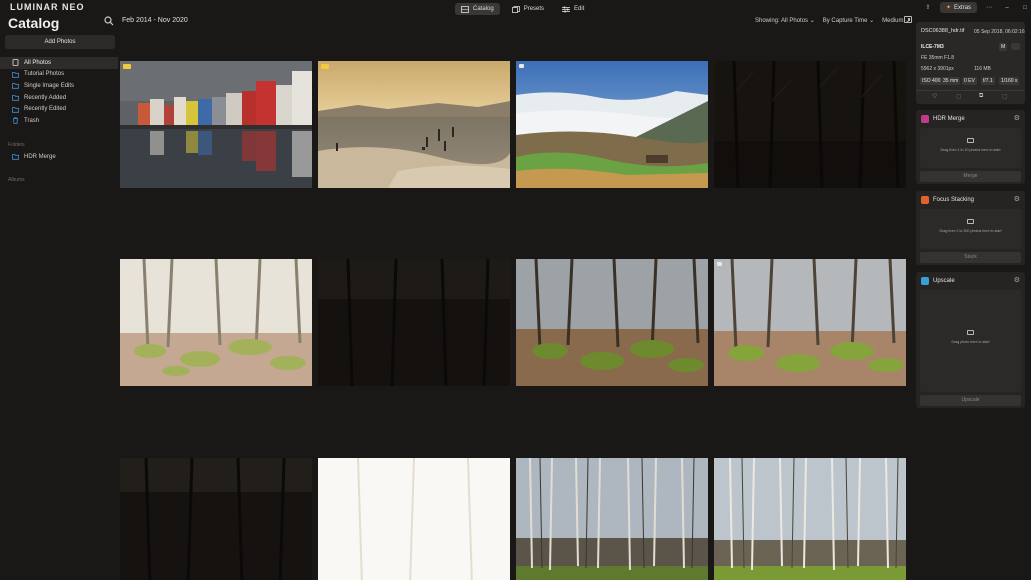  I want to click on help-icon: ⋯, so click(989, 7).